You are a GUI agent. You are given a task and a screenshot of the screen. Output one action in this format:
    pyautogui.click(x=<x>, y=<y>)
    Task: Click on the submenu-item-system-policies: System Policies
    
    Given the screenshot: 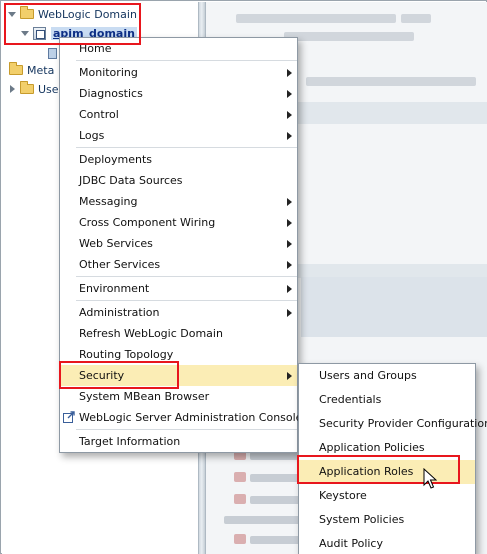 What is the action you would take?
    pyautogui.click(x=387, y=520)
    